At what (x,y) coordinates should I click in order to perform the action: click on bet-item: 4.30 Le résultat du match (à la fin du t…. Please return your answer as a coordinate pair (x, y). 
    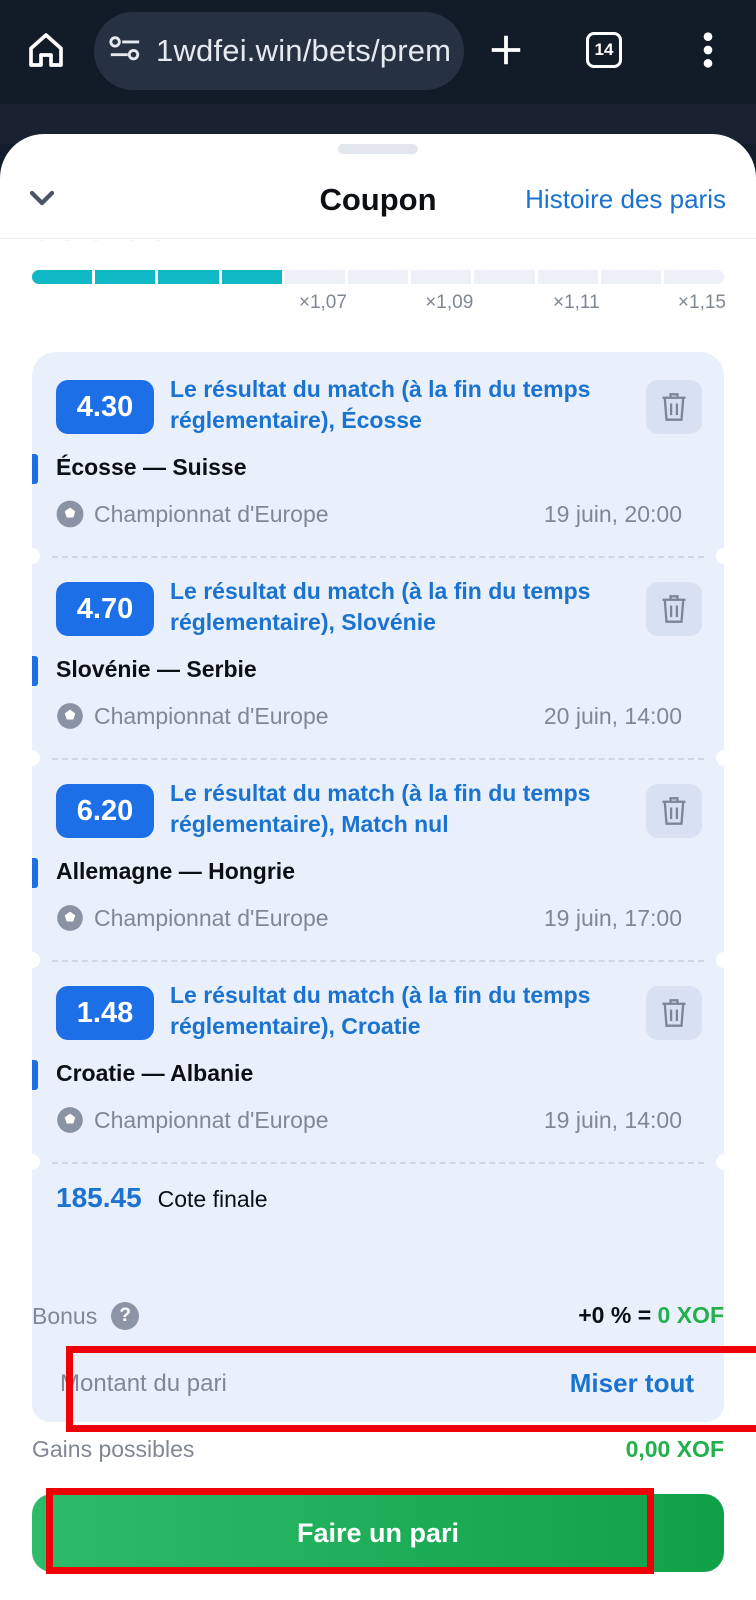
    Looking at the image, I should click on (378, 455).